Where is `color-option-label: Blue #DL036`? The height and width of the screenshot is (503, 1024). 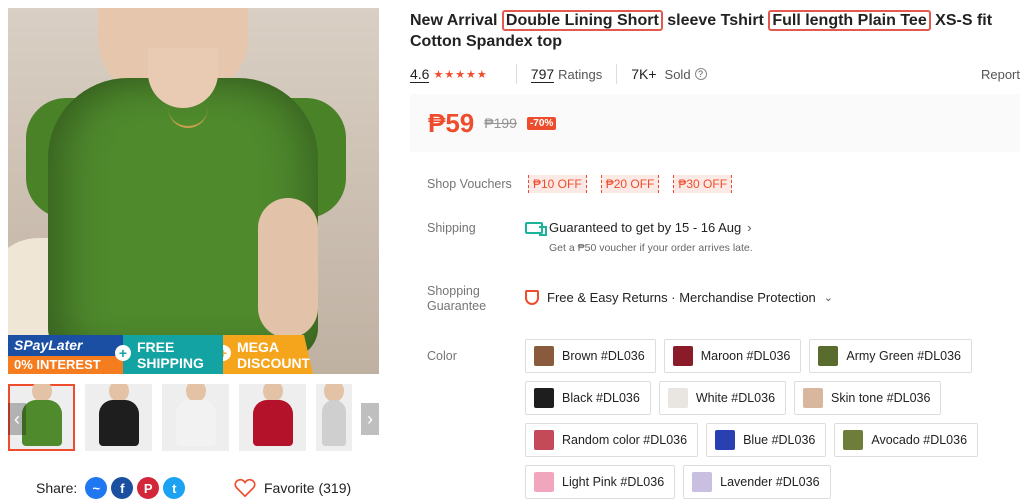
color-option-label: Blue #DL036 is located at coordinates (779, 440).